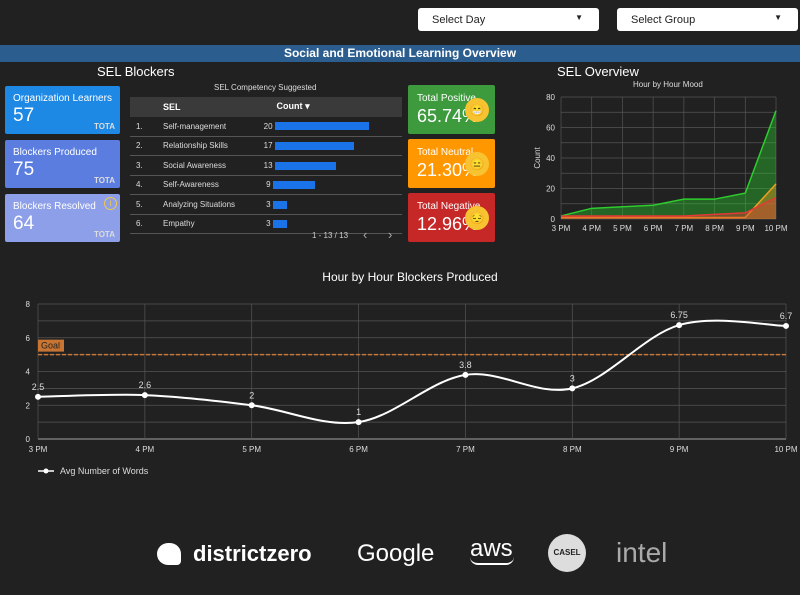  Describe the element at coordinates (251, 395) in the screenshot. I see `data-label: 2` at that location.